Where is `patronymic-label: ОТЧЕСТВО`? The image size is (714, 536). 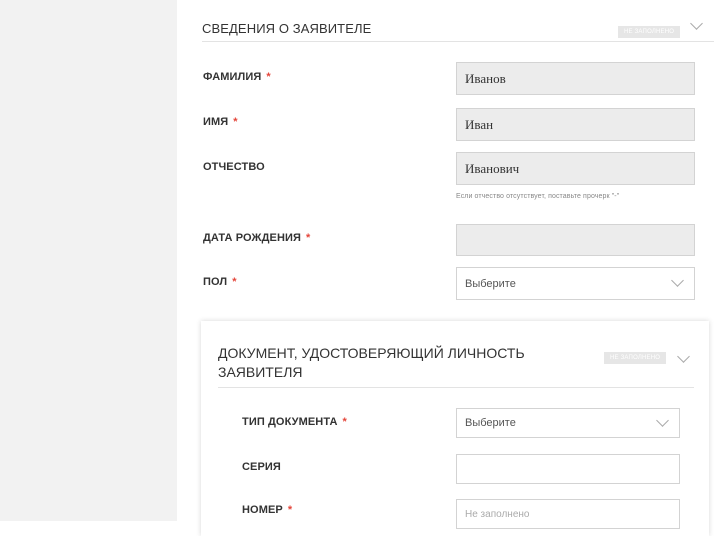 patronymic-label: ОТЧЕСТВО is located at coordinates (234, 167).